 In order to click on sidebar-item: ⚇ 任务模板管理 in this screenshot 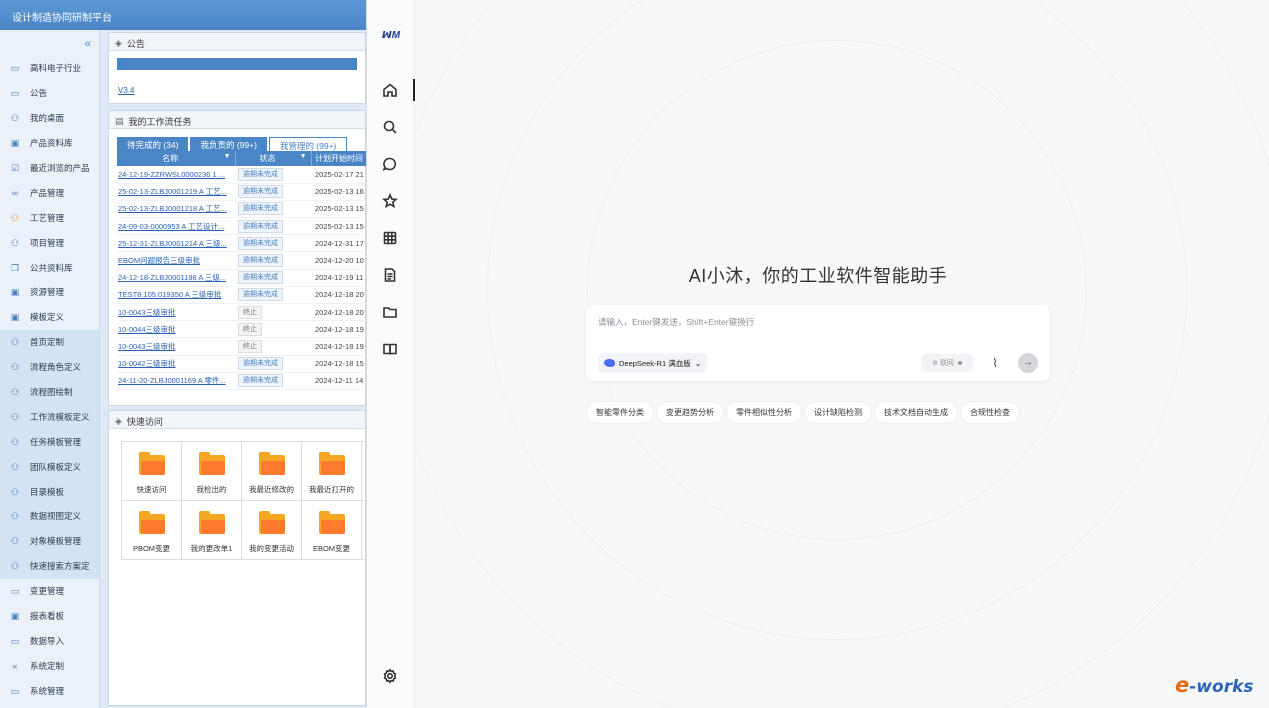, I will do `click(49, 442)`.